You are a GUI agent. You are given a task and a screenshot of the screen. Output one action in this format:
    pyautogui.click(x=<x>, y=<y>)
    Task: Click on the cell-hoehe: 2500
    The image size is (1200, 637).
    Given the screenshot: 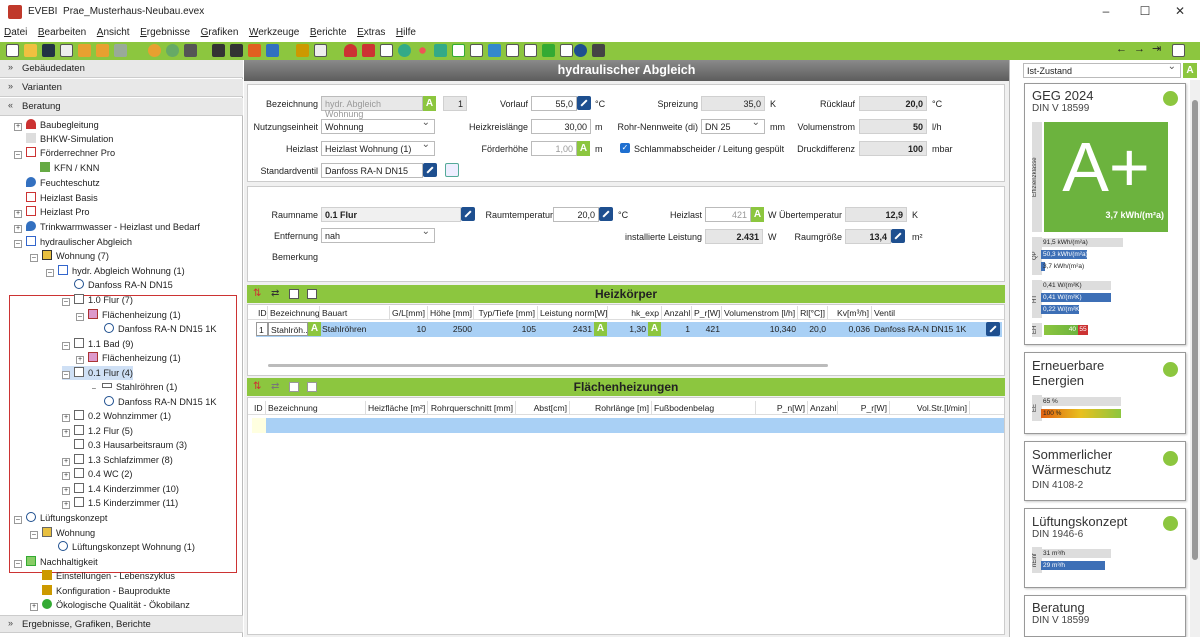 What is the action you would take?
    pyautogui.click(x=451, y=329)
    